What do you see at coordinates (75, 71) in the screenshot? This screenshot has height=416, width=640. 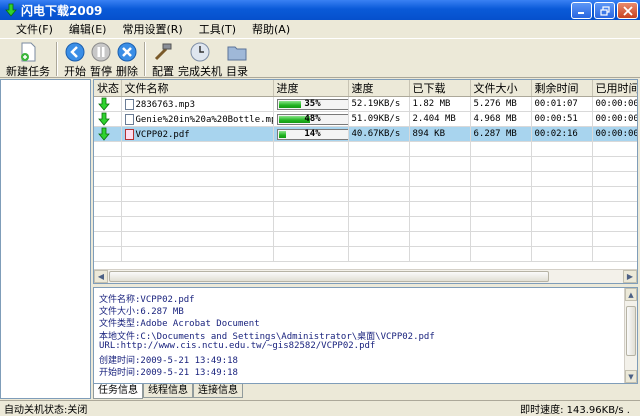 I see `start-label: 开始` at bounding box center [75, 71].